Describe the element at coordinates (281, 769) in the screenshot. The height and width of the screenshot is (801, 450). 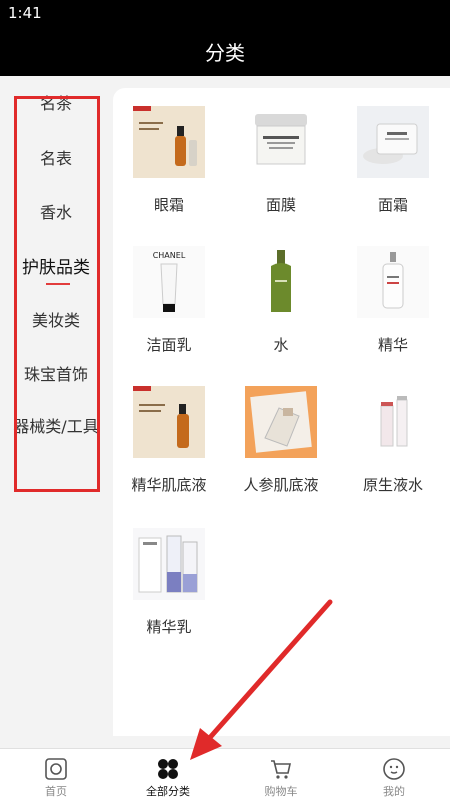
I see `cart-icon` at that location.